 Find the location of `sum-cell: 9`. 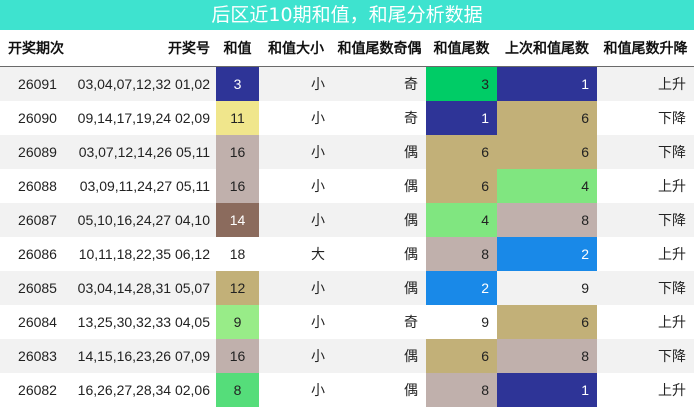

sum-cell: 9 is located at coordinates (237, 322).